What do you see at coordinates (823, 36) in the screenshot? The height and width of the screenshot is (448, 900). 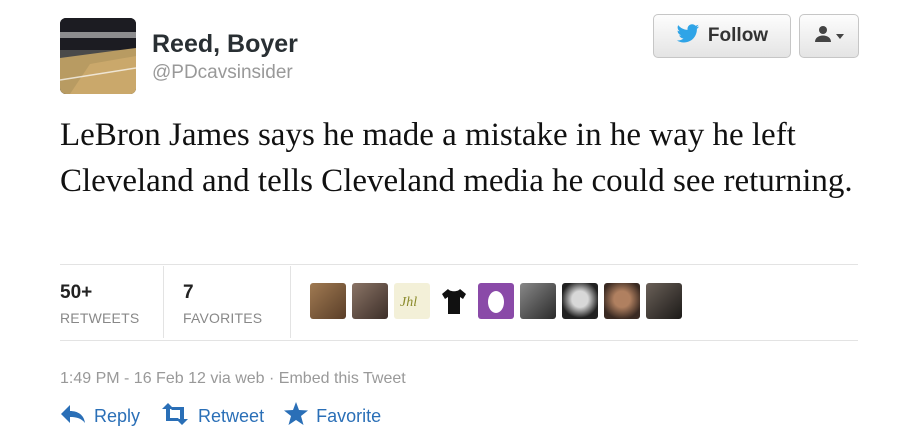 I see `user-icon` at bounding box center [823, 36].